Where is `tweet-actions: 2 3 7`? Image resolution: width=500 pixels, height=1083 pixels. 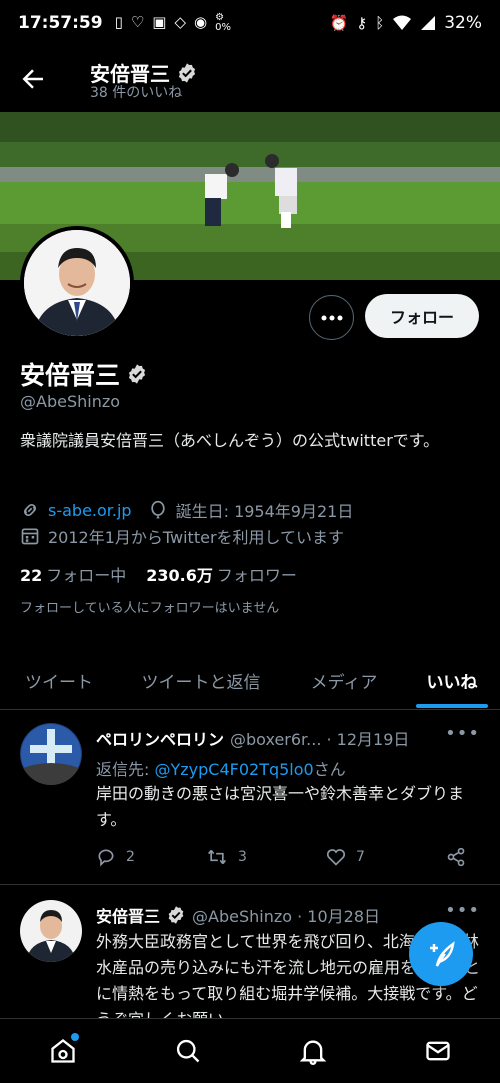 tweet-actions: 2 3 7 is located at coordinates (288, 857).